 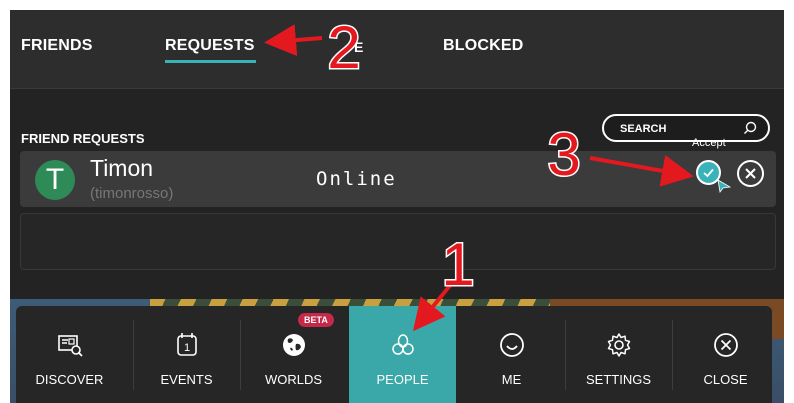 I want to click on nav-people: PEOPLE, so click(x=402, y=354).